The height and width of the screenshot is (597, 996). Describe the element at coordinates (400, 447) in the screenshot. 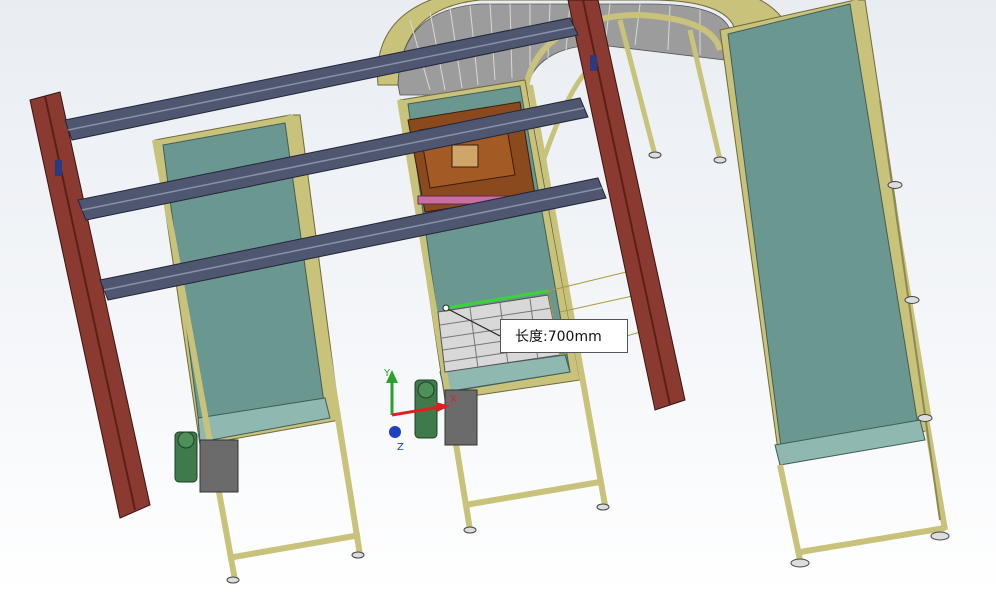

I see `triad-z-label: Z` at that location.